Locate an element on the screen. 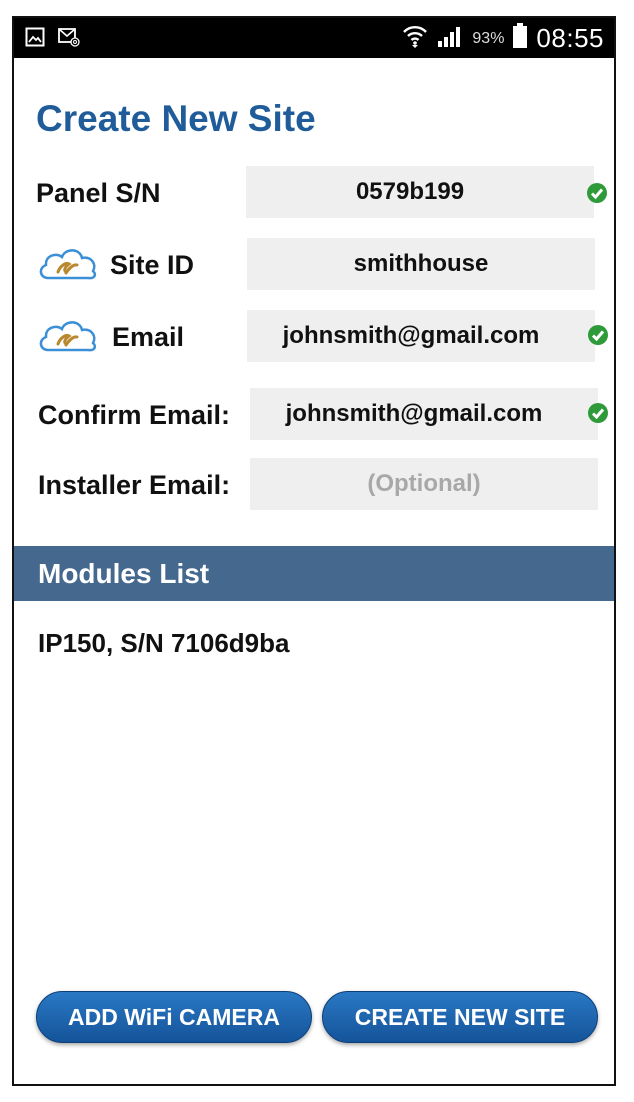 The width and height of the screenshot is (634, 1102). confirm-email-valid-check-icon is located at coordinates (598, 413).